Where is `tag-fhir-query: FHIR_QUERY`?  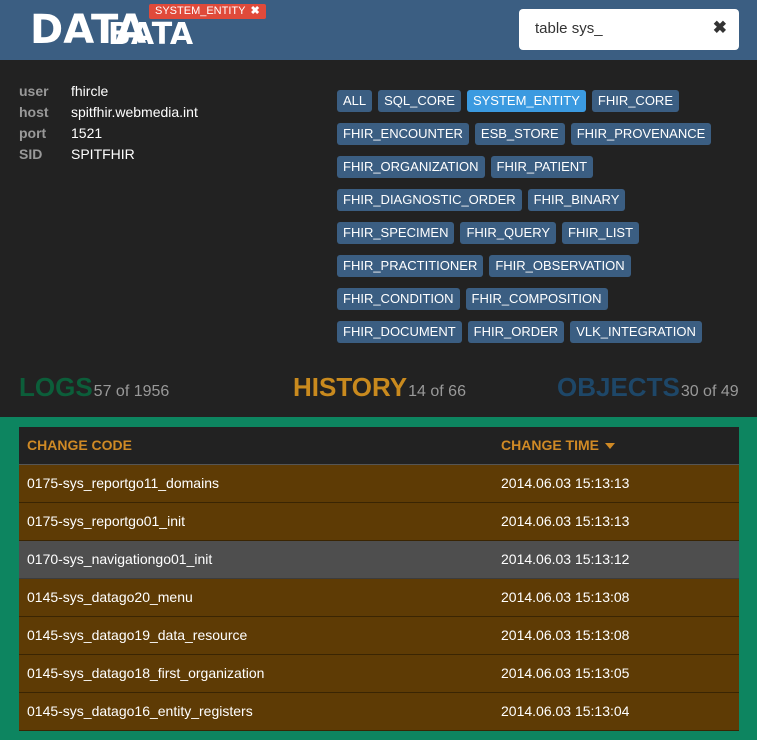
tag-fhir-query: FHIR_QUERY is located at coordinates (508, 233).